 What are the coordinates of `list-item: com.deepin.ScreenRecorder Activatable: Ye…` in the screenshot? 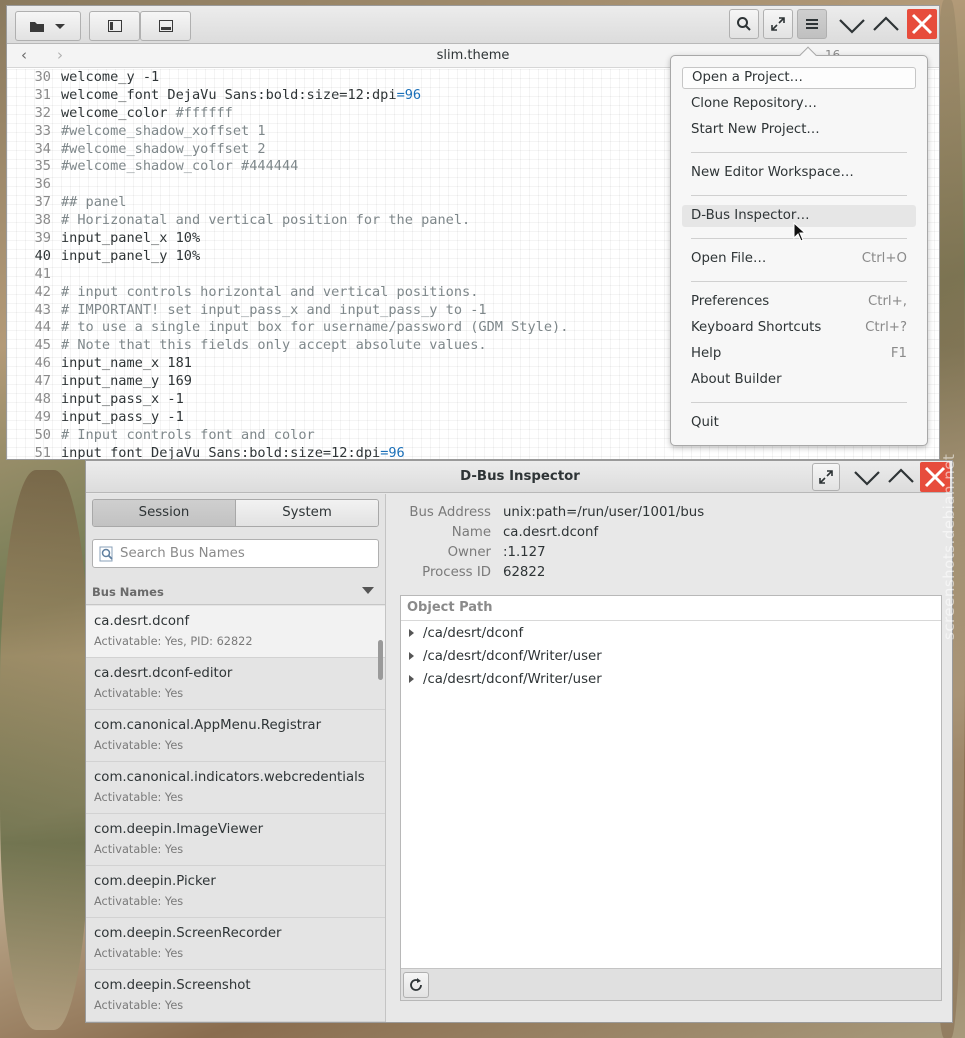 It's located at (235, 944).